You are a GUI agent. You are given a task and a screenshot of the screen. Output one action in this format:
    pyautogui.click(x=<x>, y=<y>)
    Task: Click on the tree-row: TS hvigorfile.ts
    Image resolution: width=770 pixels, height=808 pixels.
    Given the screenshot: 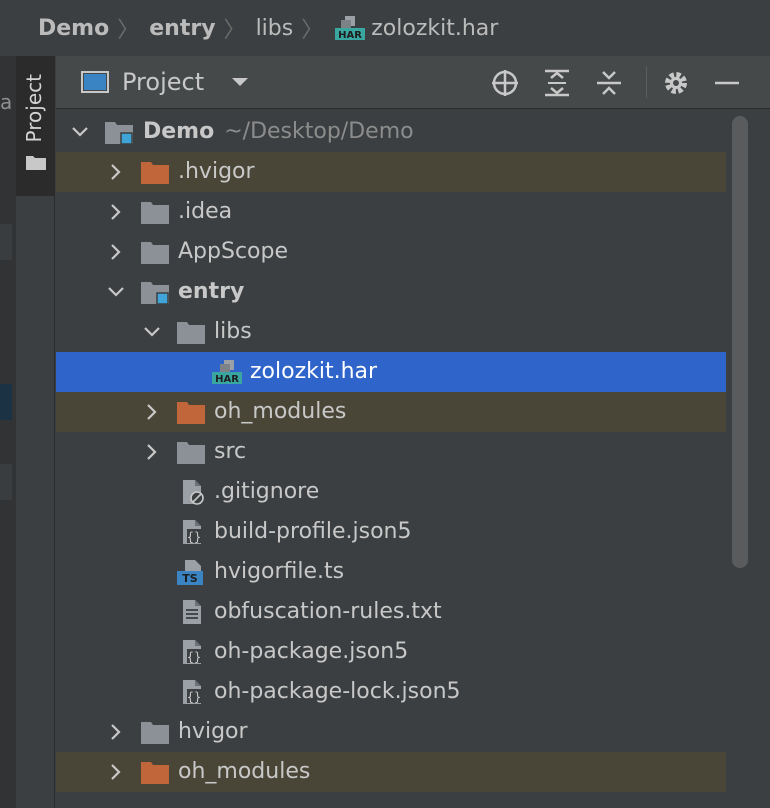 What is the action you would take?
    pyautogui.click(x=391, y=572)
    